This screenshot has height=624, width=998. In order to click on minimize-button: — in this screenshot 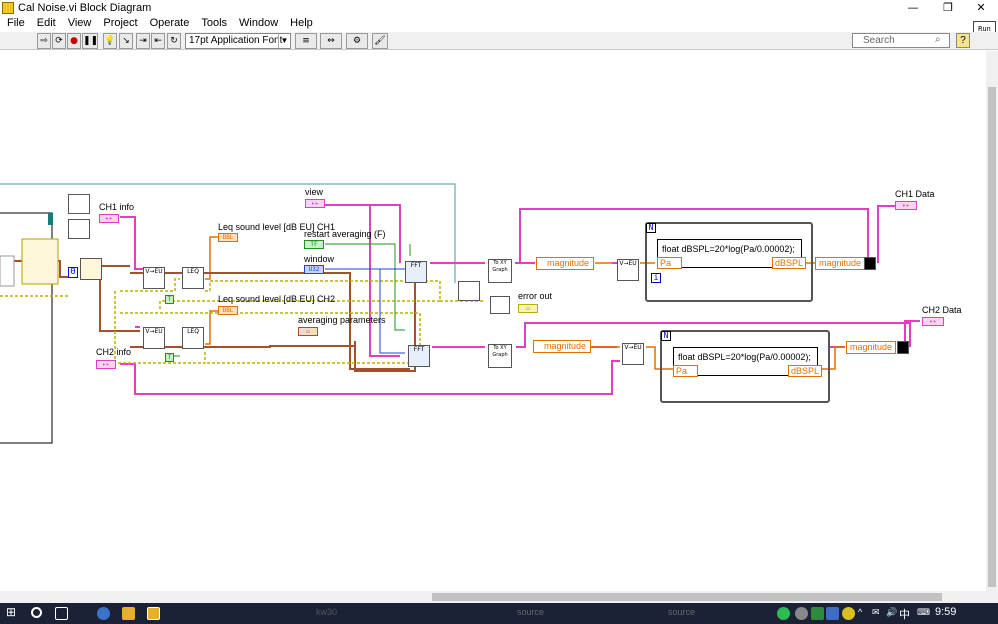, I will do `click(913, 8)`.